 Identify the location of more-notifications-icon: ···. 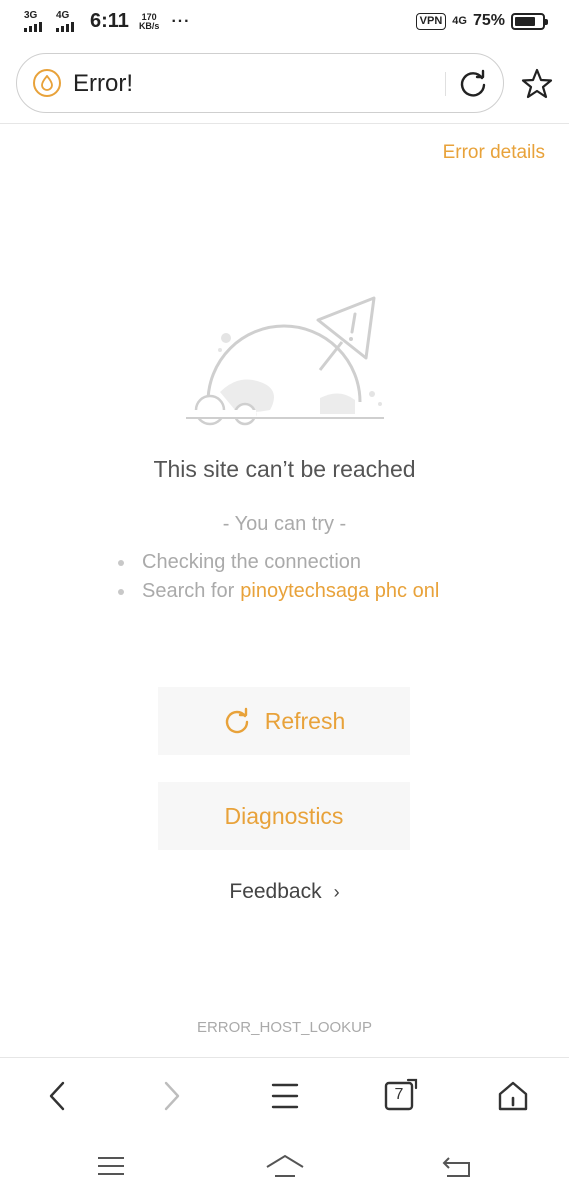
(181, 21).